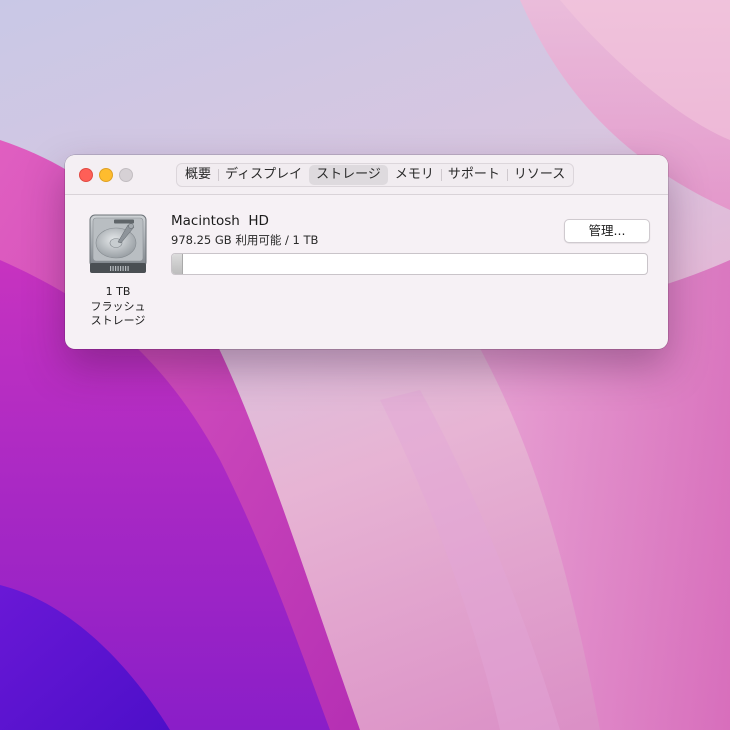  Describe the element at coordinates (198, 175) in the screenshot. I see `tab-overview: 概要` at that location.